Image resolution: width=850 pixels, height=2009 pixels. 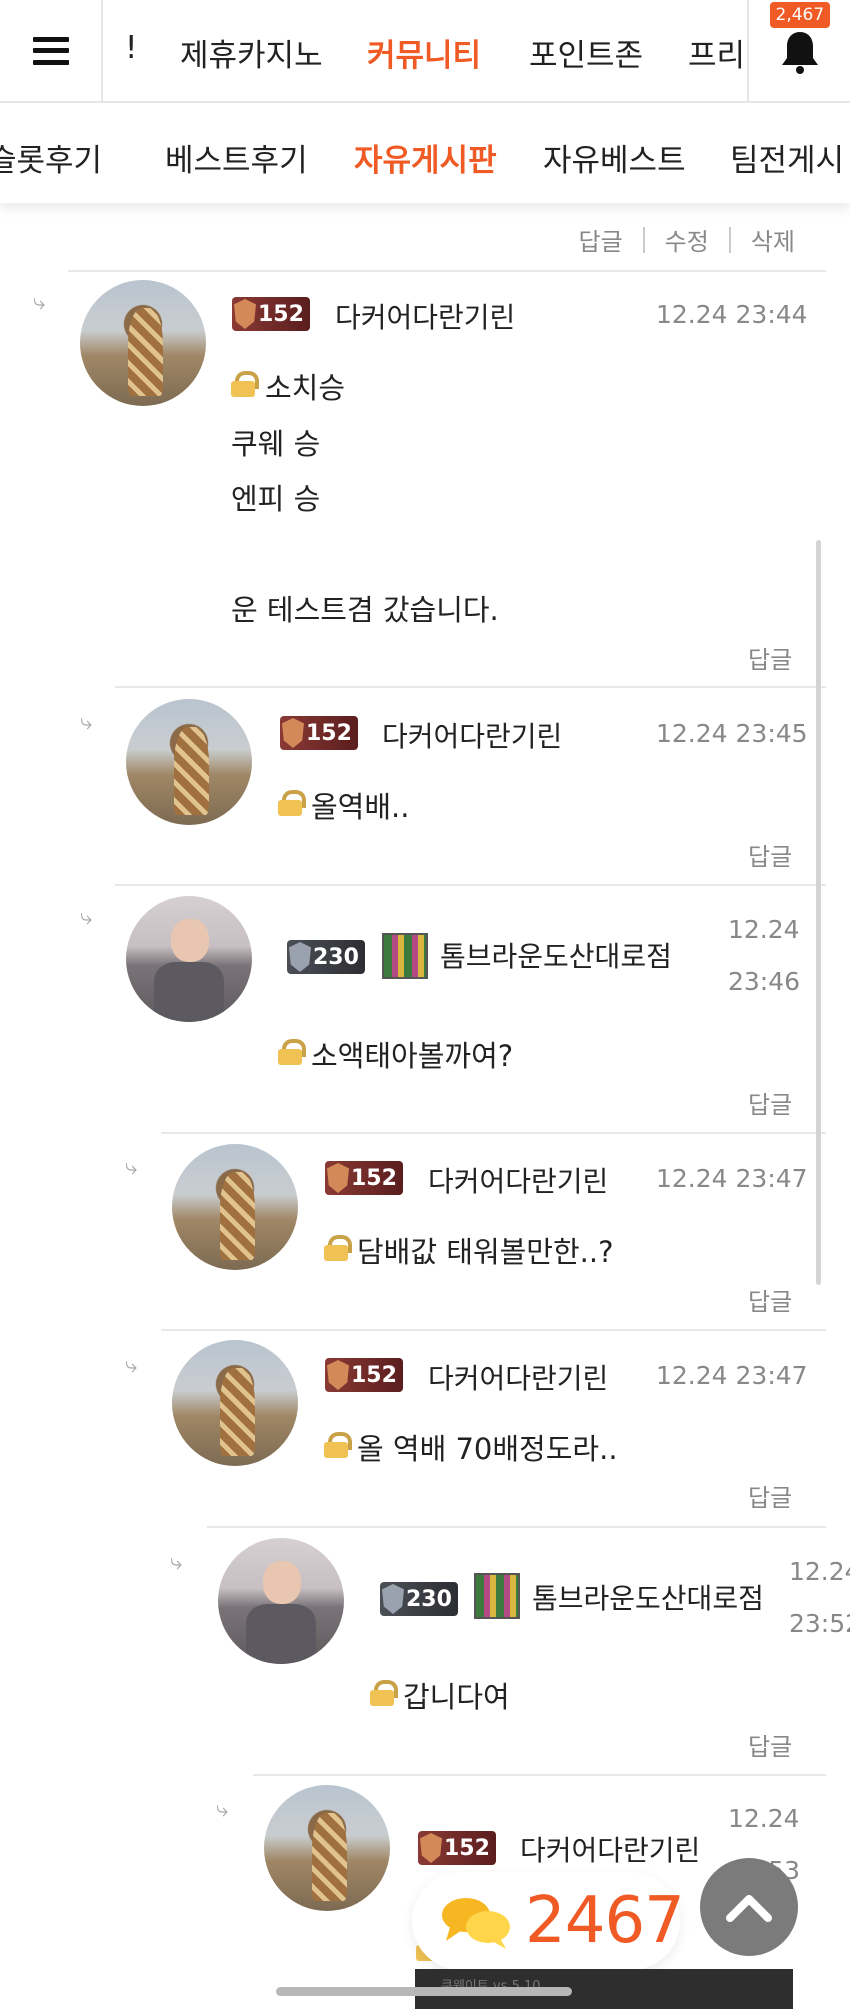 I want to click on timestamp: 12.24 23:45, so click(x=732, y=733).